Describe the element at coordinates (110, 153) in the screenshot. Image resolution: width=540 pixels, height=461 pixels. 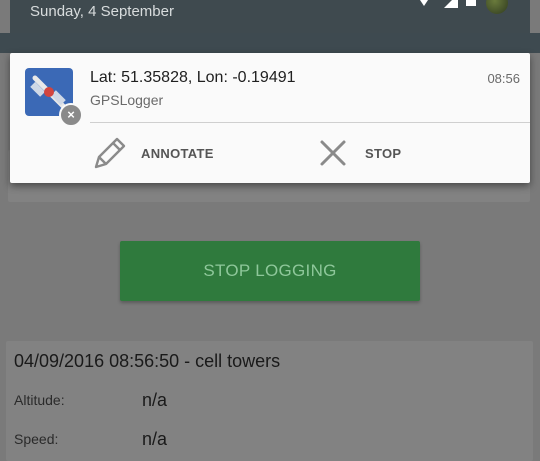
I see `pencil-icon` at that location.